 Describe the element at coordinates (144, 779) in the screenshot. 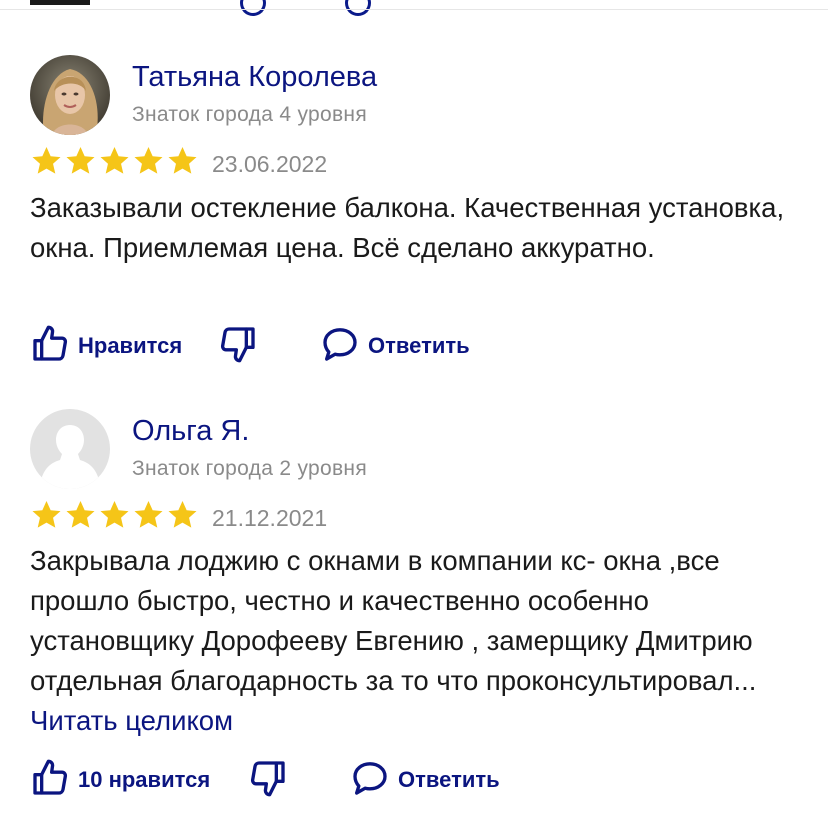

I see `like-label: 10 нравится` at that location.